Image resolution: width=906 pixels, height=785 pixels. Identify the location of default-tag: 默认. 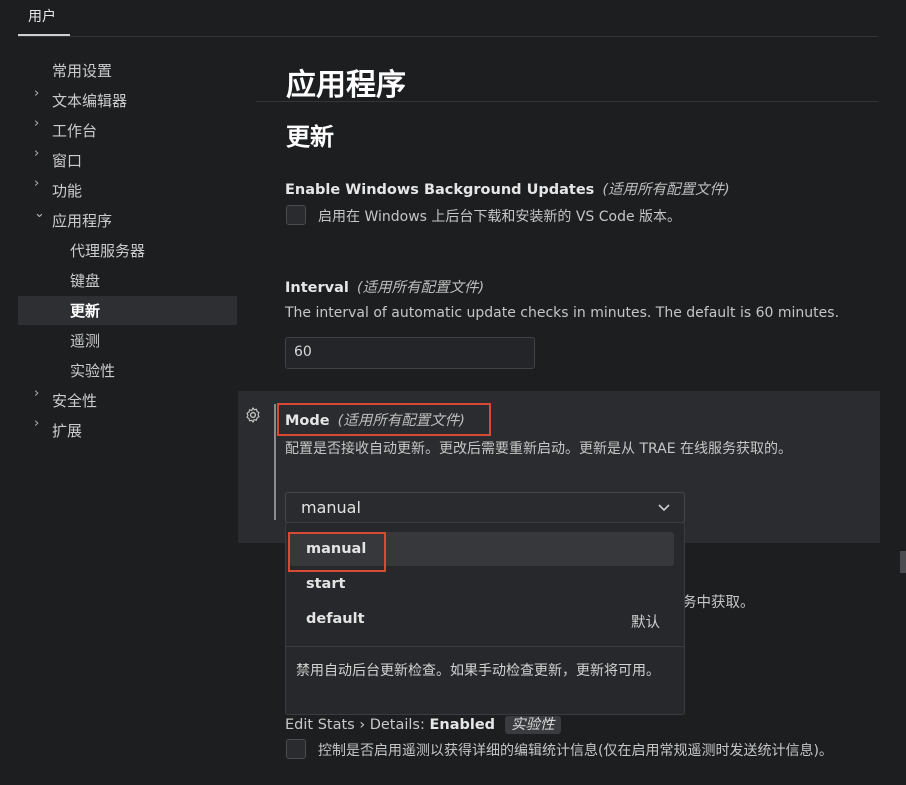
(645, 623).